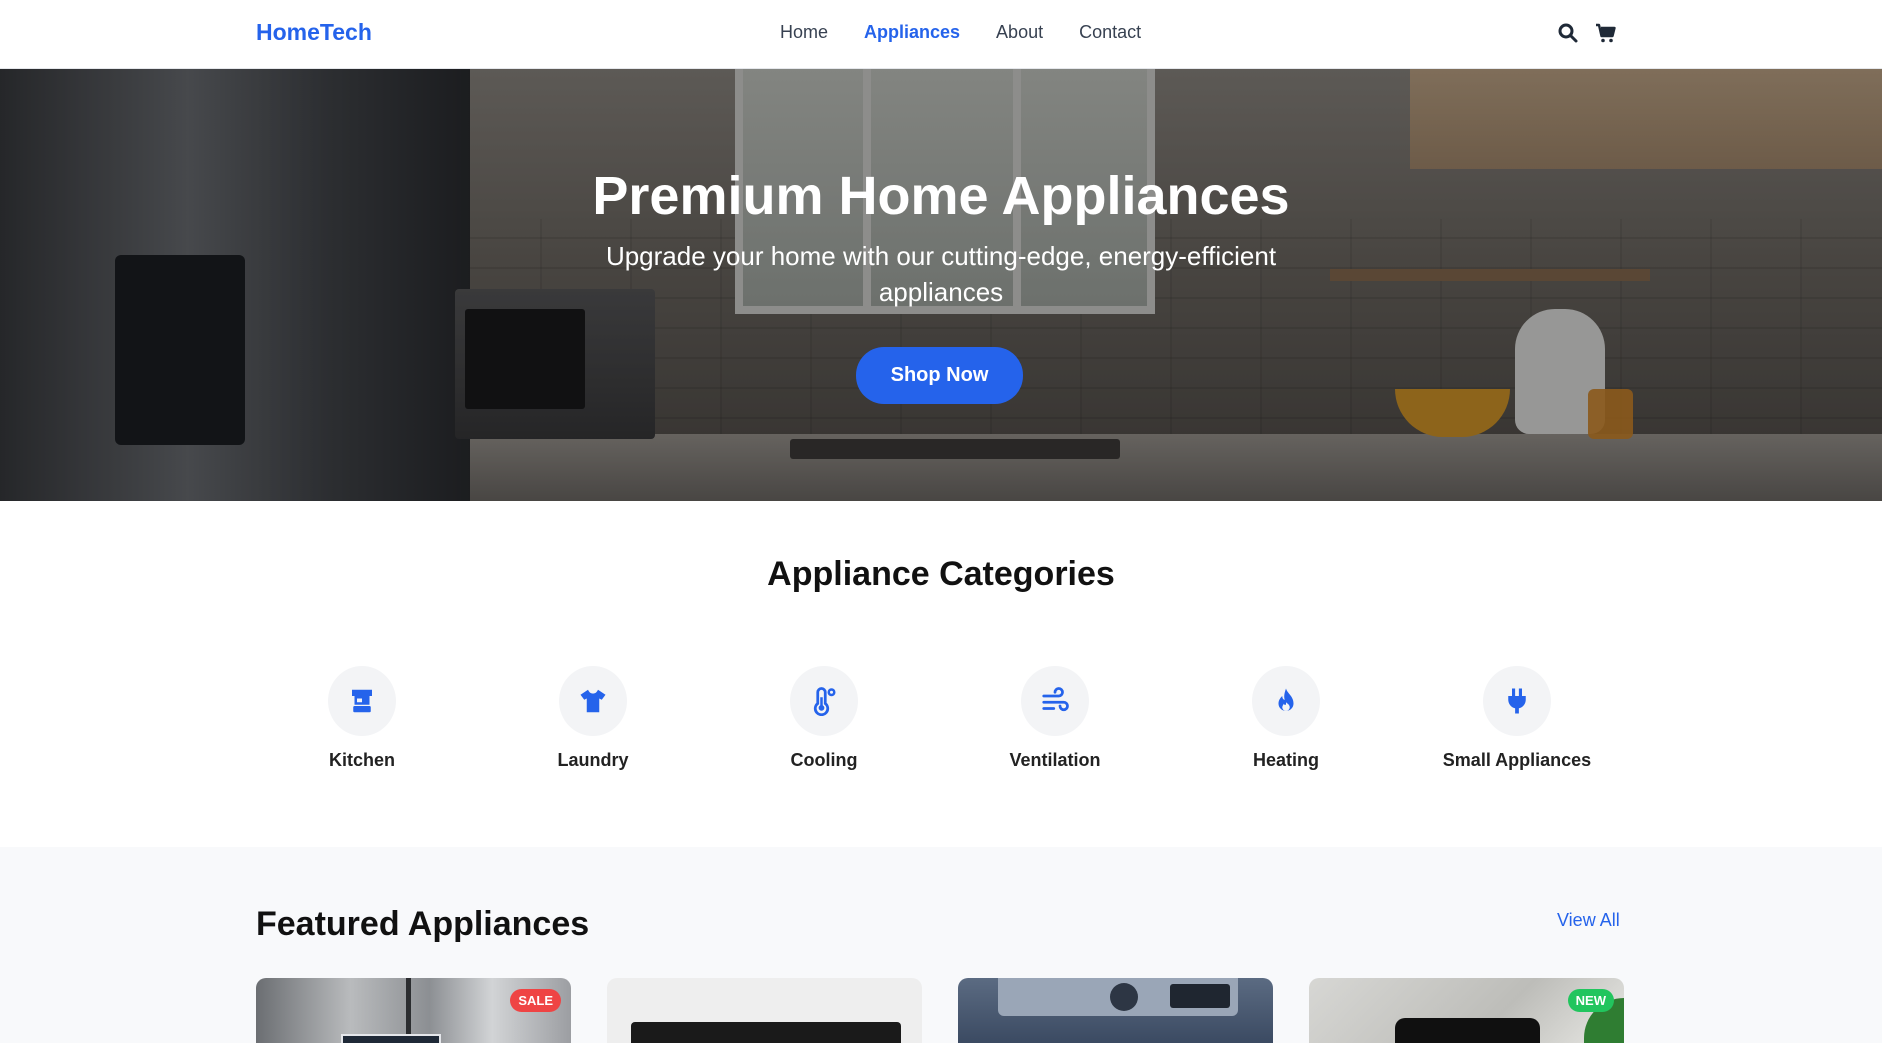 The image size is (1882, 1043). I want to click on search-icon, so click(1568, 33).